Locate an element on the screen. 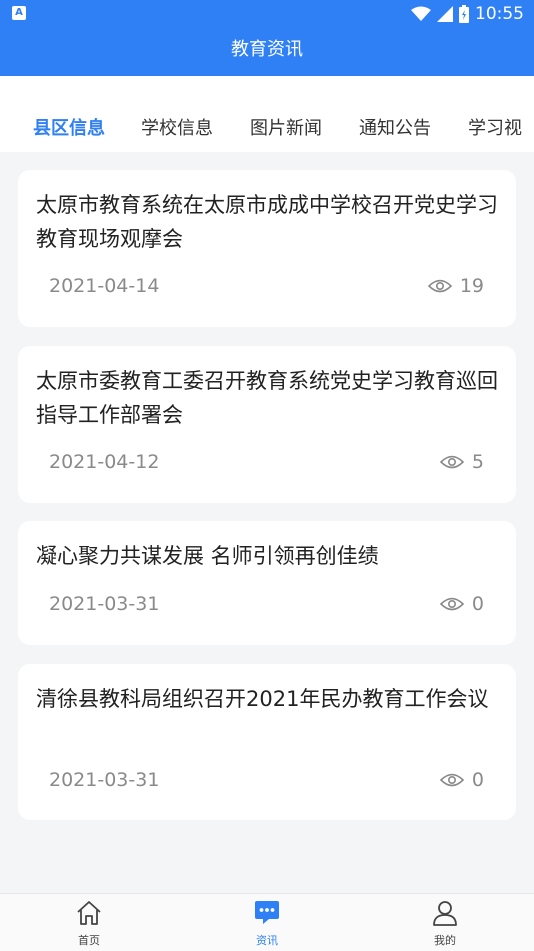 Image resolution: width=534 pixels, height=951 pixels. nav-news-label: 资讯 is located at coordinates (267, 940).